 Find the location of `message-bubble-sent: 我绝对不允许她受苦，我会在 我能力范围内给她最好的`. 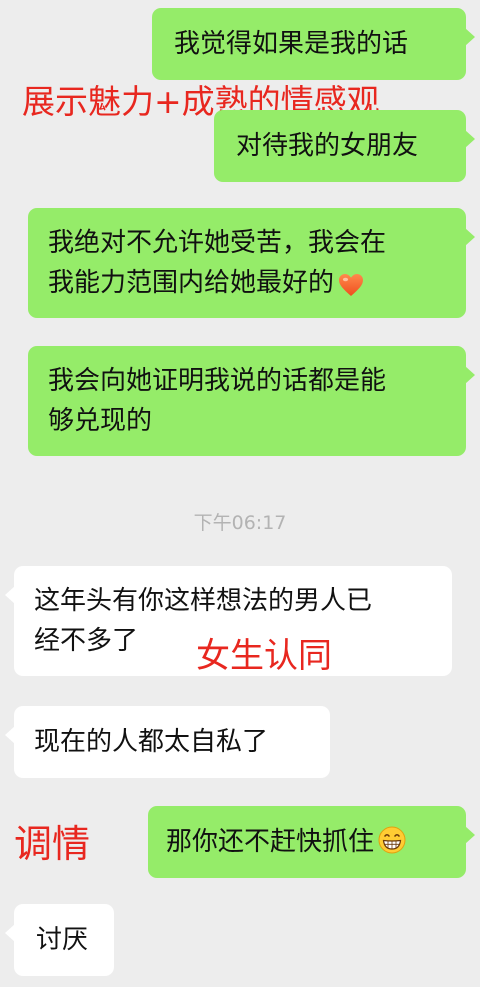

message-bubble-sent: 我绝对不允许她受苦，我会在 我能力范围内给她最好的 is located at coordinates (251, 263).